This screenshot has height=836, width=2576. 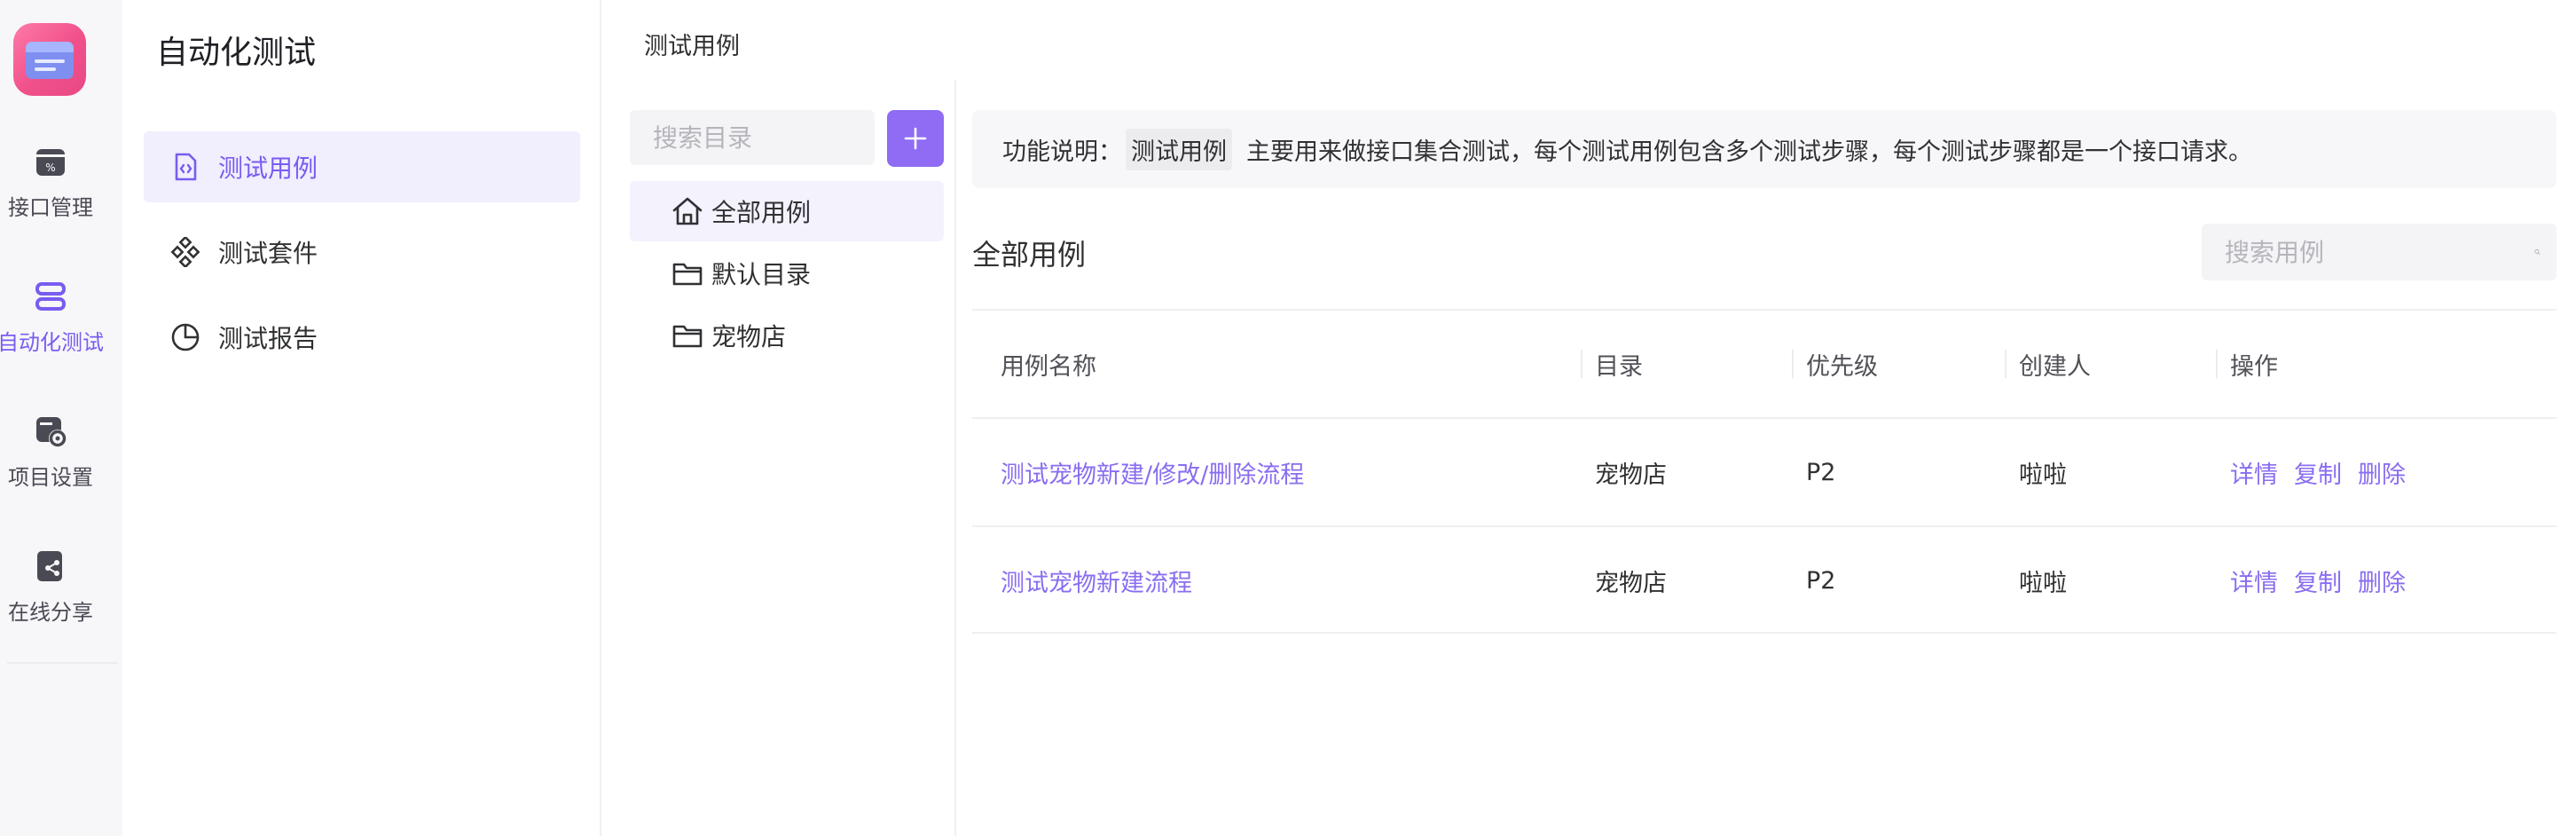 I want to click on menu-item-label: 测试套件, so click(x=268, y=252).